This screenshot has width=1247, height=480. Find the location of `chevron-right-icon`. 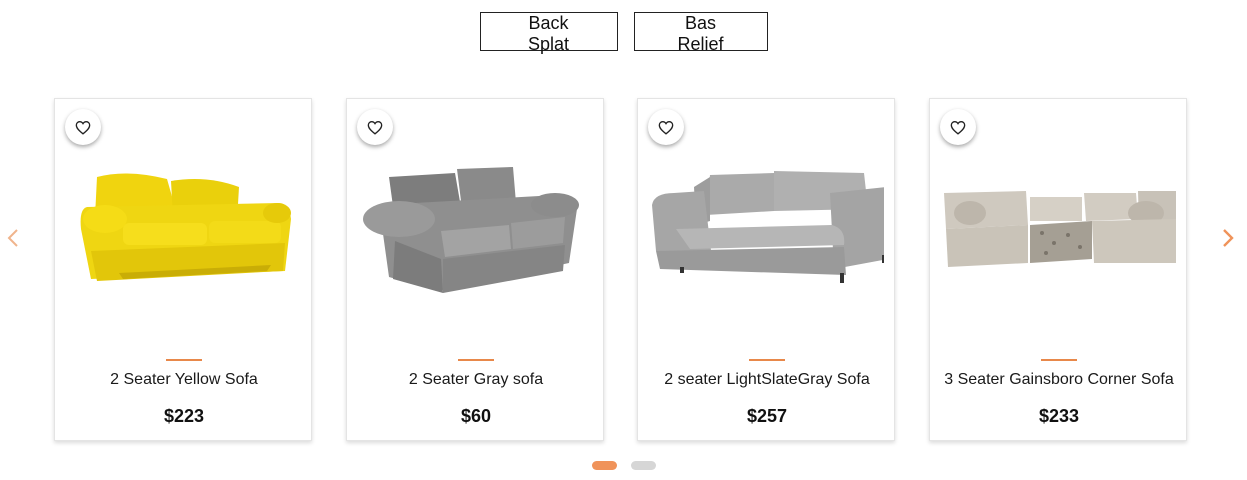

chevron-right-icon is located at coordinates (1228, 238).